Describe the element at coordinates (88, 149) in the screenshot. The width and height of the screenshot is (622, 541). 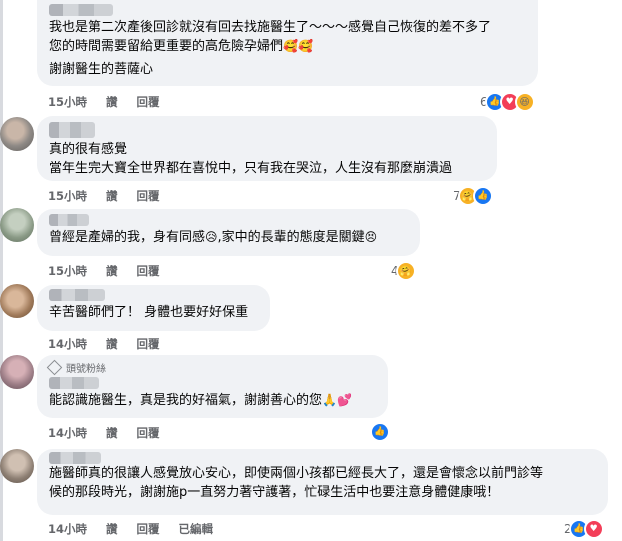
I see `comment-text-line: 真的很有感覺` at that location.